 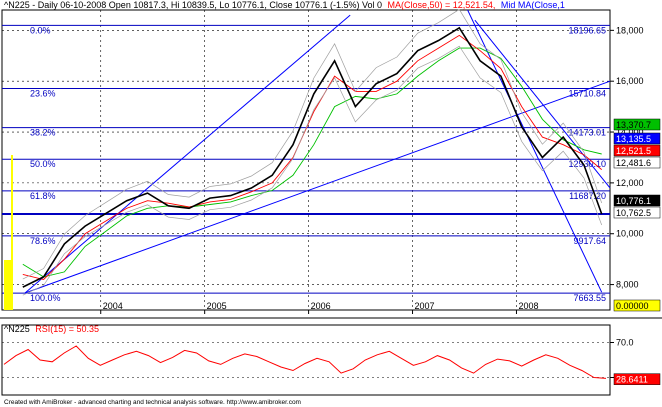 What do you see at coordinates (630, 234) in the screenshot?
I see `y-tick-label: 10,000` at bounding box center [630, 234].